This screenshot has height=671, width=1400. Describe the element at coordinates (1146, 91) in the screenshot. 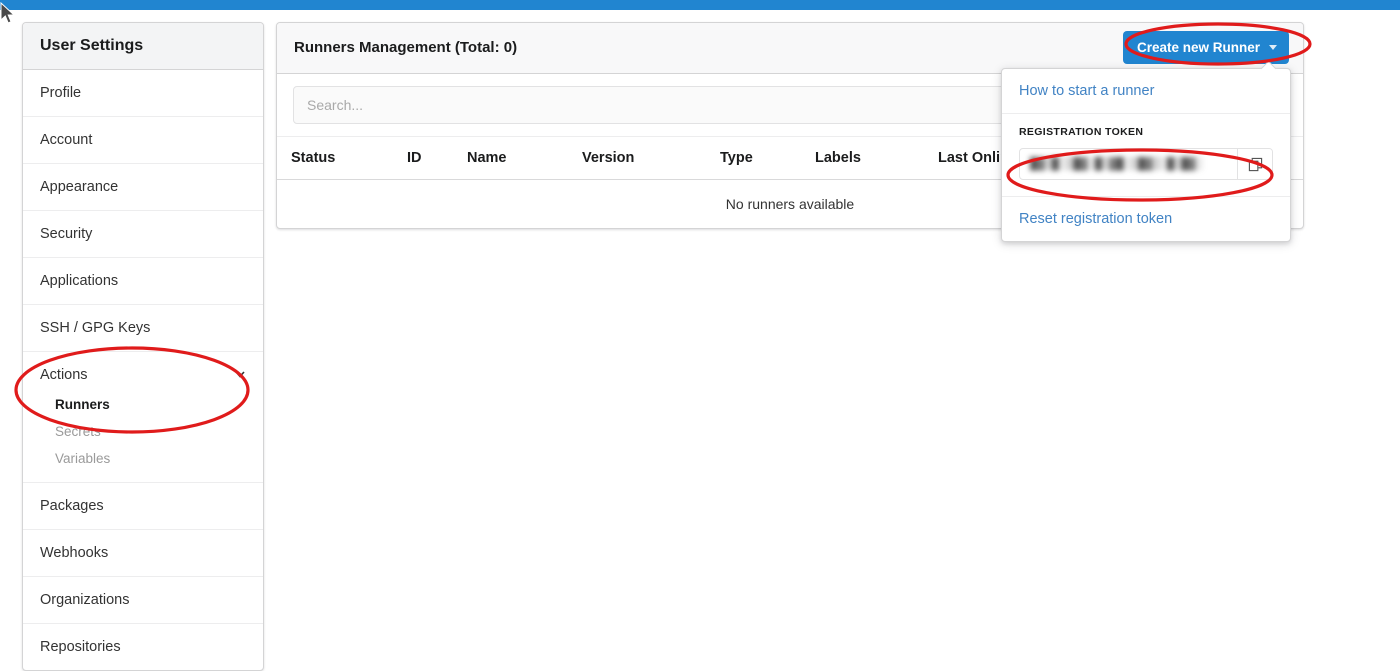

I see `how-to-start-a-runner-link: How to start a runner` at that location.